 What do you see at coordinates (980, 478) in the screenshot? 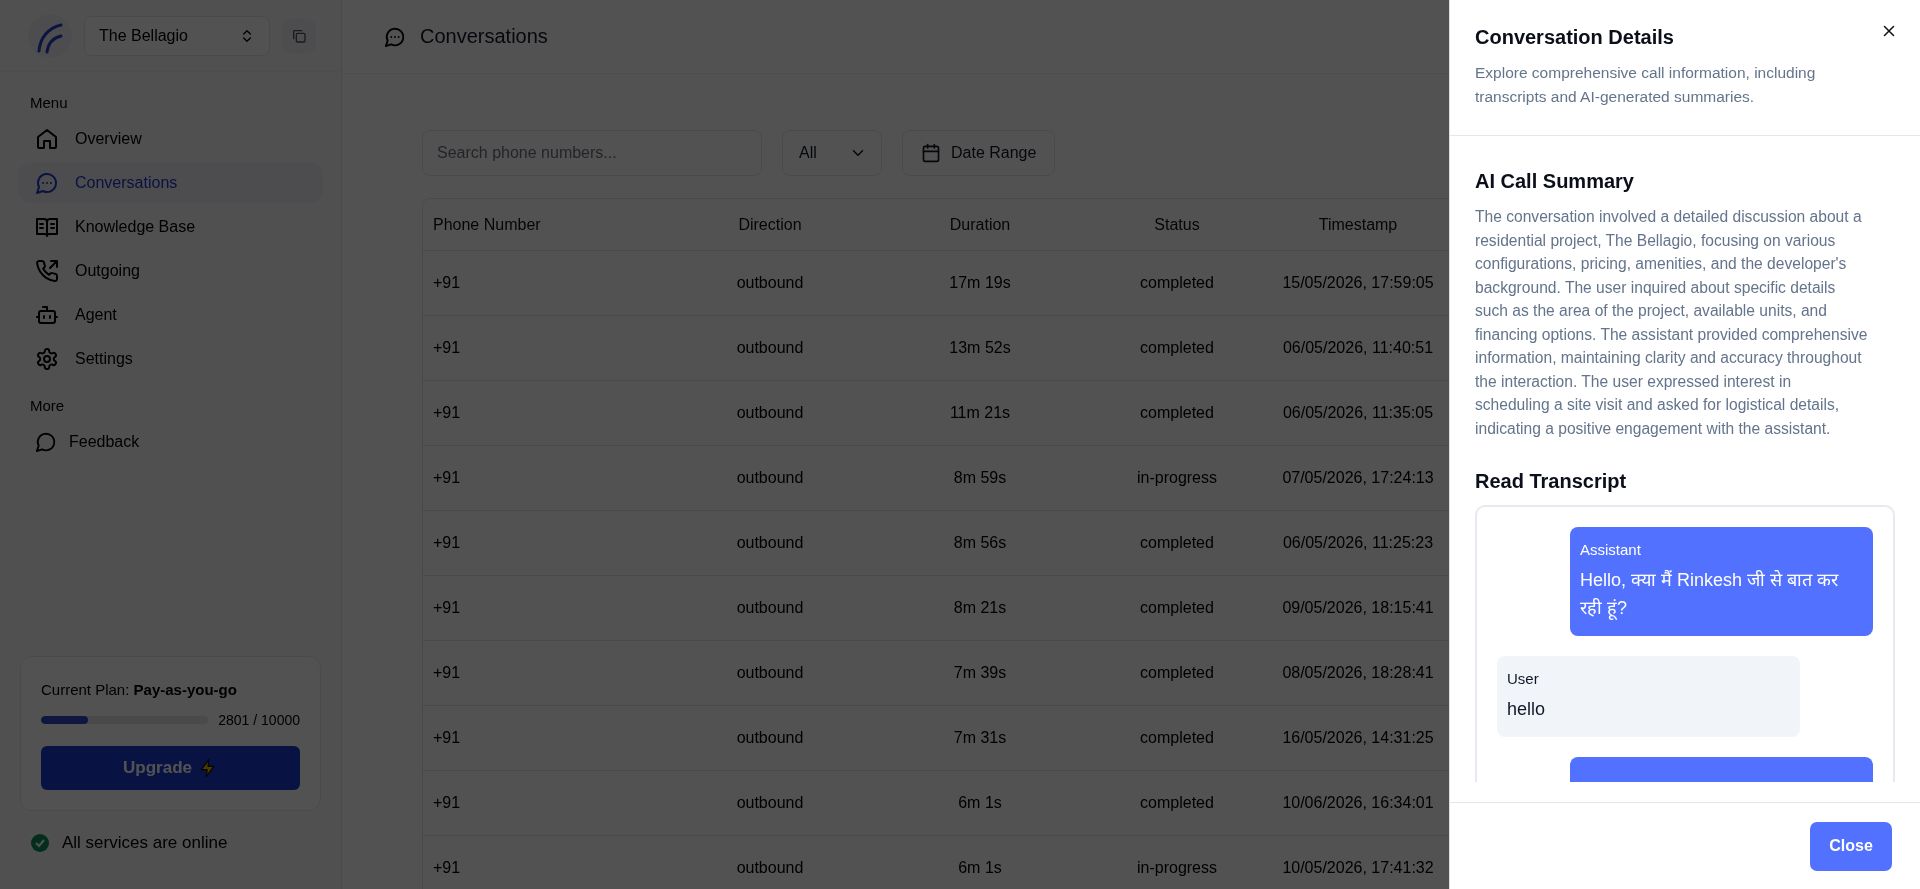
I see `table-cell-text: 8m 59s` at bounding box center [980, 478].